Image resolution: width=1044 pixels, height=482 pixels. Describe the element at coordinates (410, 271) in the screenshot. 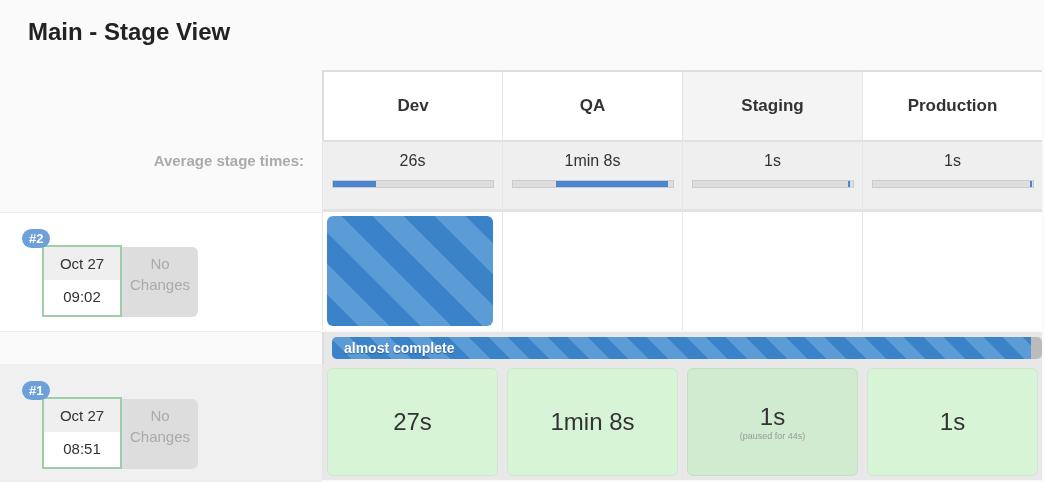

I see `running-stage-cell` at that location.